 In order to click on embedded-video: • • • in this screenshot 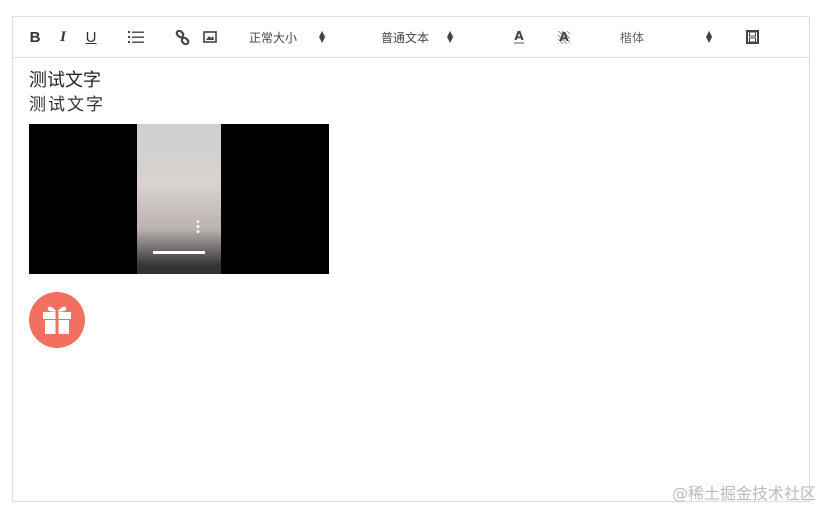, I will do `click(179, 199)`.